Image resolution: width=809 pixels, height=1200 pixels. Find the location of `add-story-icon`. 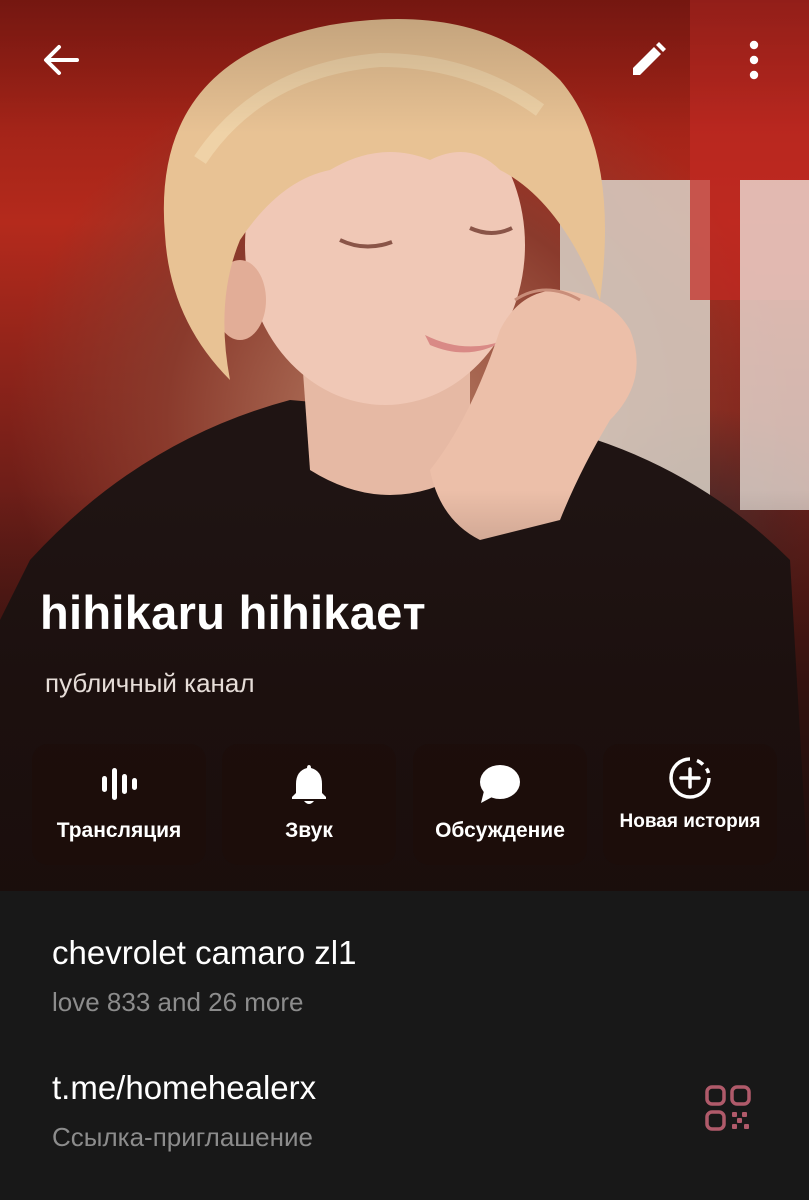

add-story-icon is located at coordinates (690, 778).